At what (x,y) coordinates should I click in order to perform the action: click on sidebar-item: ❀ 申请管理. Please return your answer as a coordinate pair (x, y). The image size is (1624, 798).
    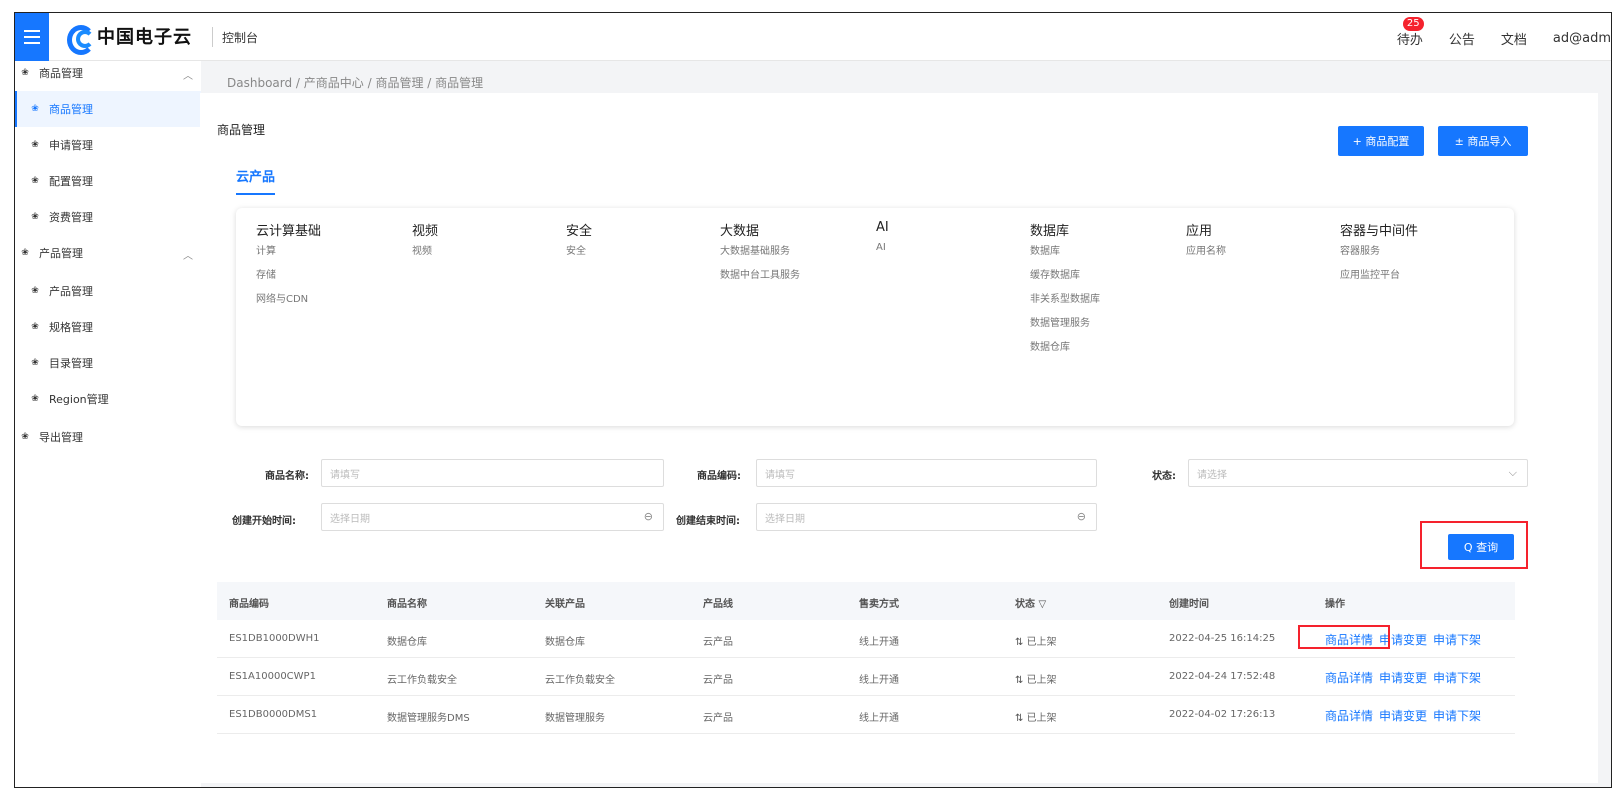
    Looking at the image, I should click on (108, 145).